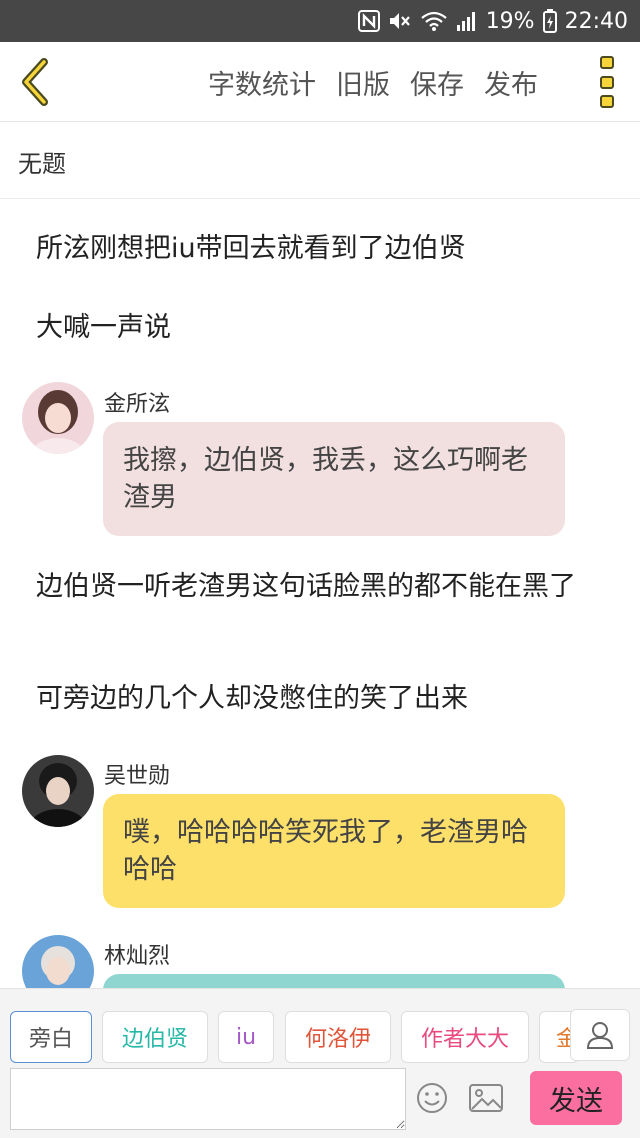  I want to click on nfc-icon, so click(368, 21).